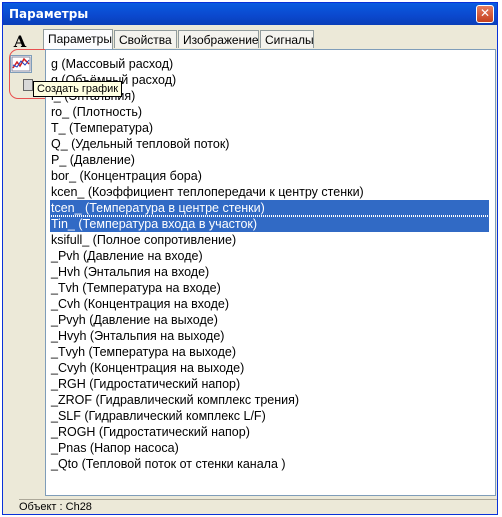  What do you see at coordinates (269, 416) in the screenshot?
I see `list-item: _SLF (Гидравлический комплекс L/F)` at bounding box center [269, 416].